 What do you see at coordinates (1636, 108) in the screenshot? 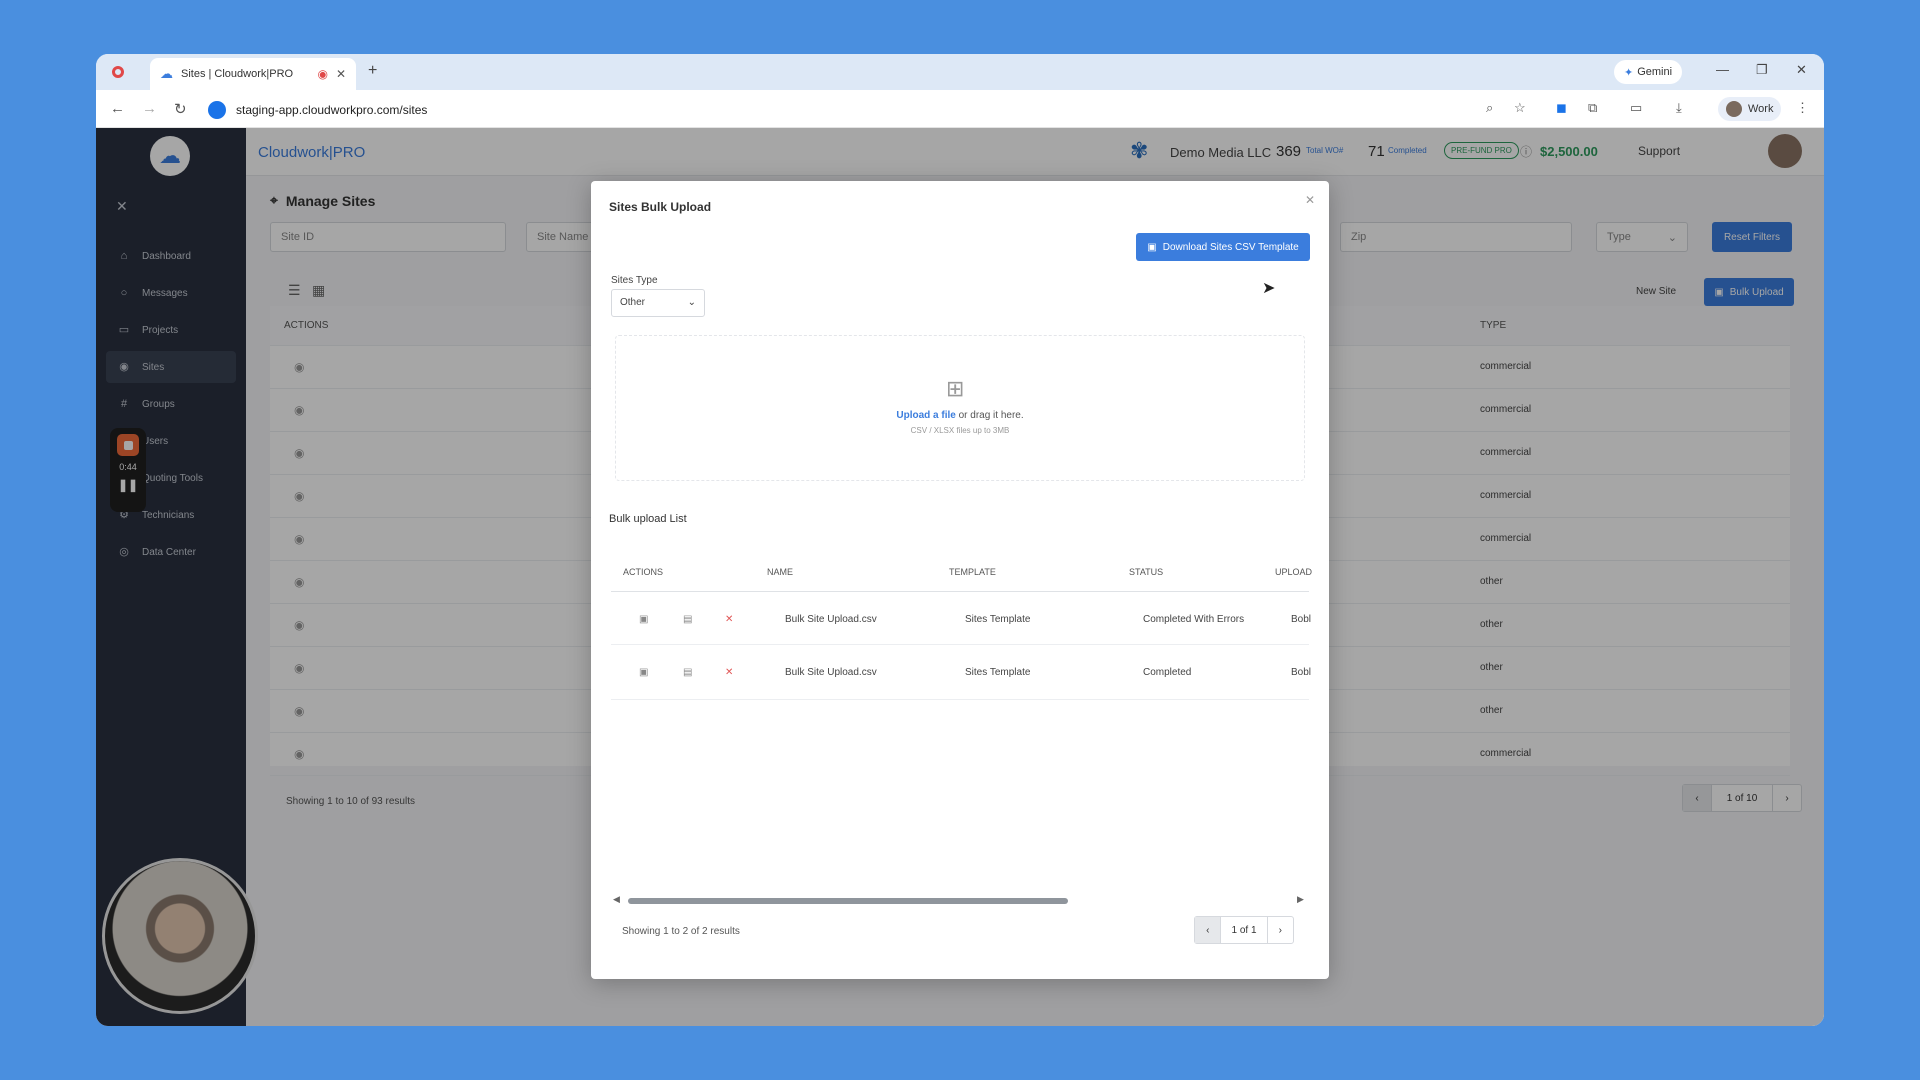
I see `cast-icon: ▭` at bounding box center [1636, 108].